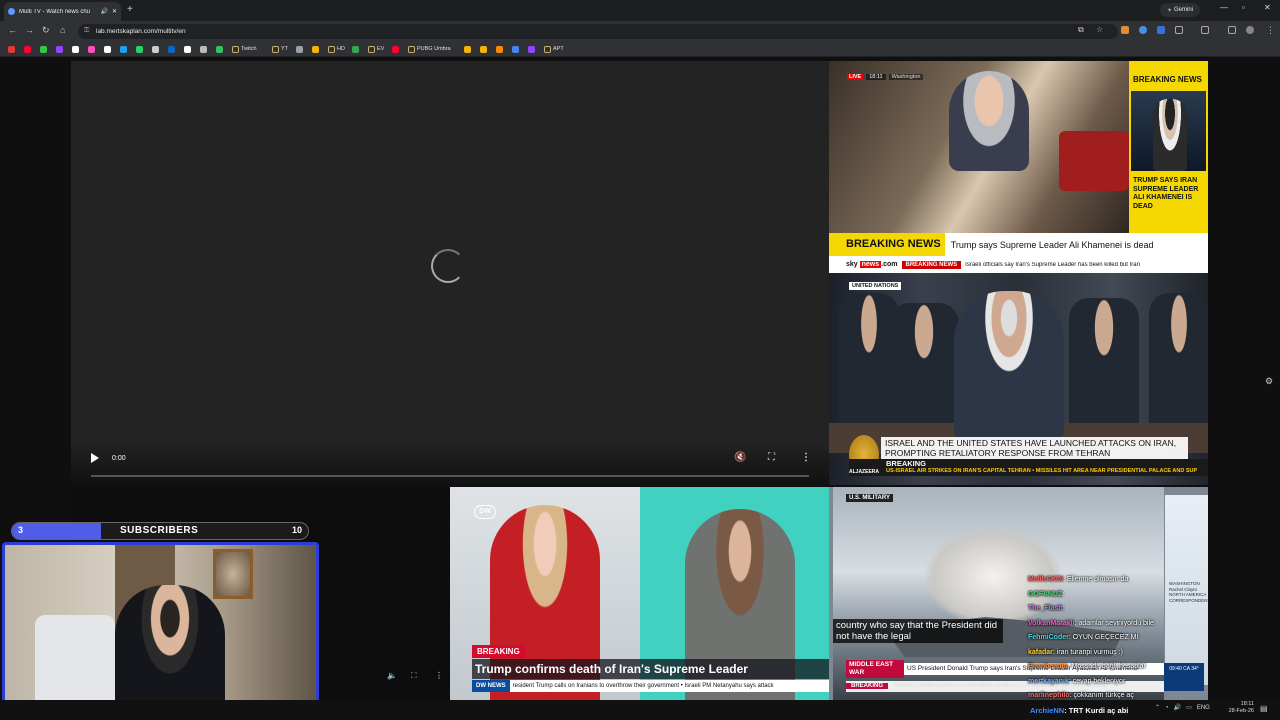  What do you see at coordinates (1045, 594) in the screenshot?
I see `chat-user: GOFANUZ` at bounding box center [1045, 594].